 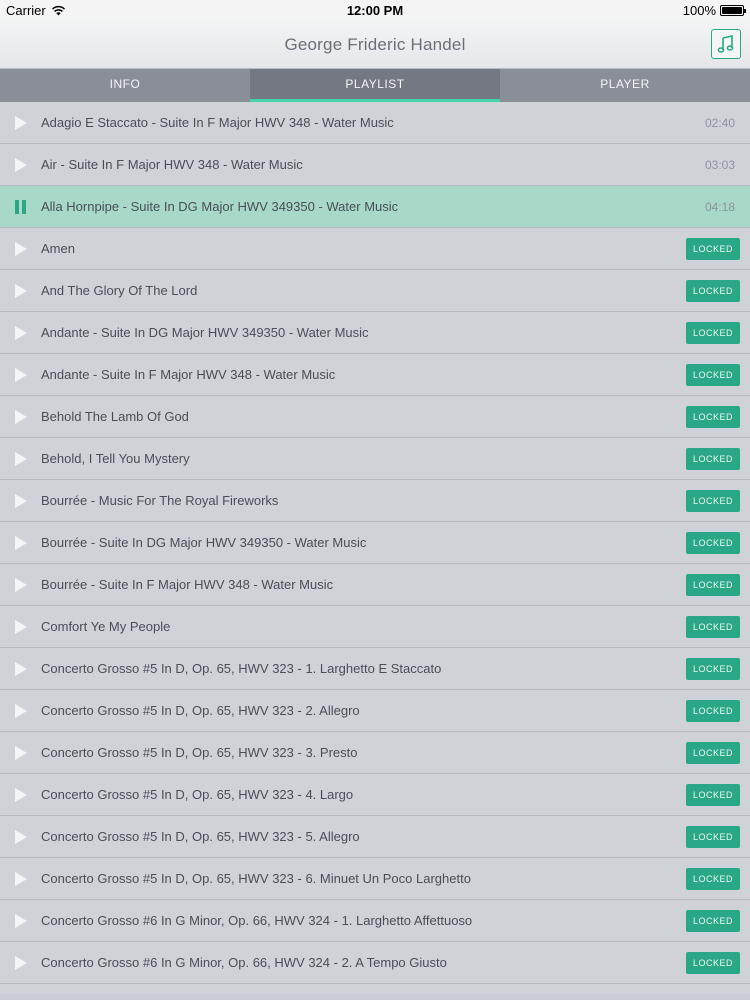 What do you see at coordinates (106, 626) in the screenshot?
I see `track-title: Comfort Ye My People` at bounding box center [106, 626].